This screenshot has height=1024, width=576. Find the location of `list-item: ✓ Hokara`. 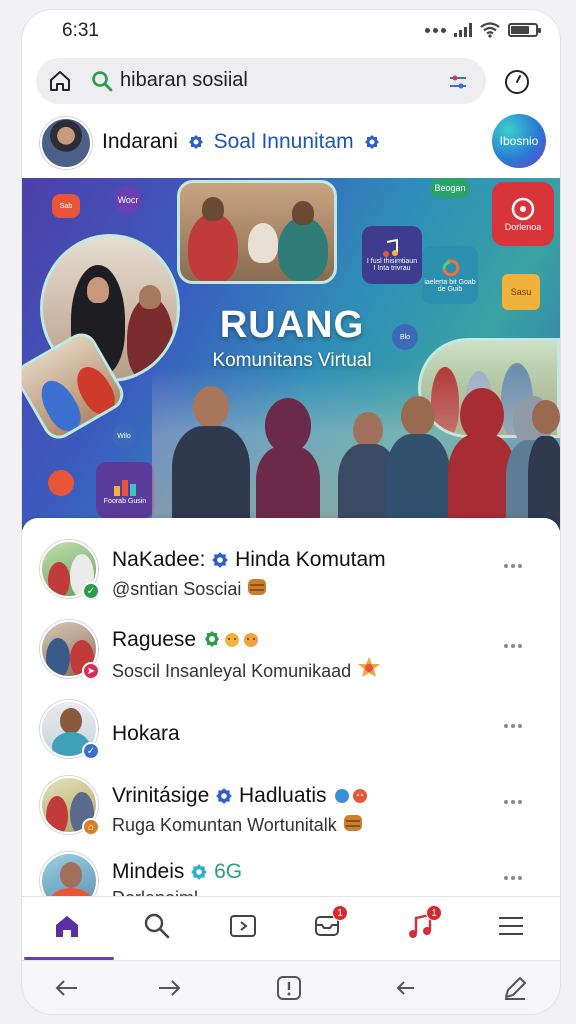

list-item: ✓ Hokara is located at coordinates (291, 719).